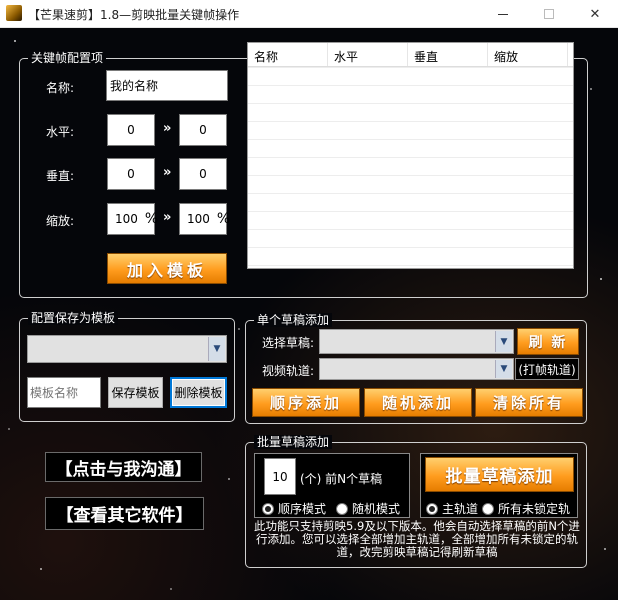 This screenshot has width=618, height=600. I want to click on single-draft-label: 单个草稿添加, so click(293, 320).